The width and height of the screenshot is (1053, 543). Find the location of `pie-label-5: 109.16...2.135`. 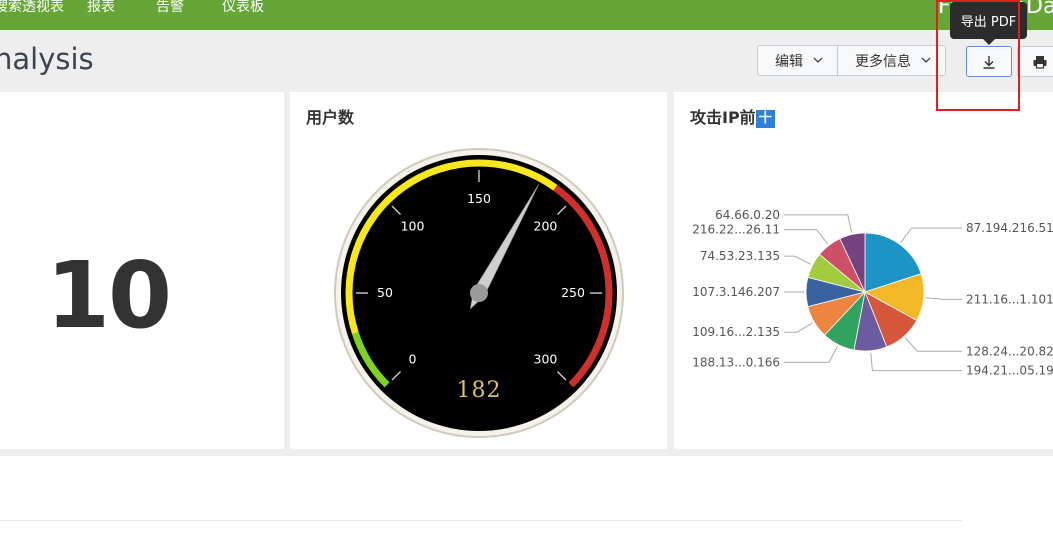

pie-label-5: 109.16...2.135 is located at coordinates (736, 332).